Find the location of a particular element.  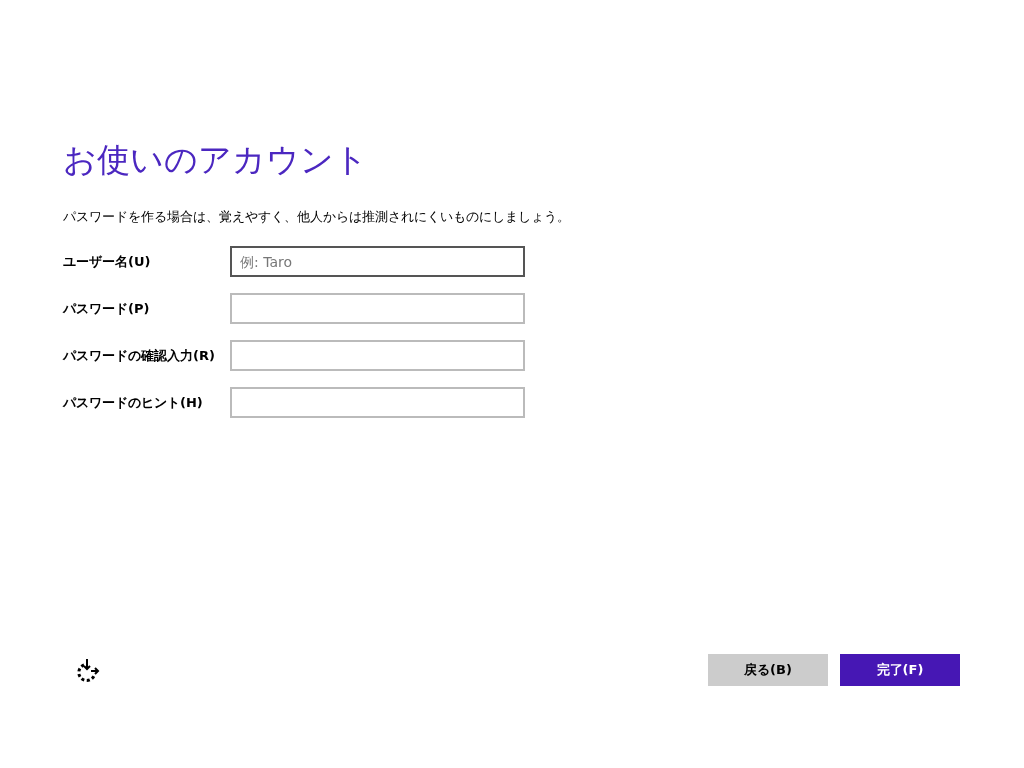

field-label: パスワードのヒント(H) is located at coordinates (133, 402).